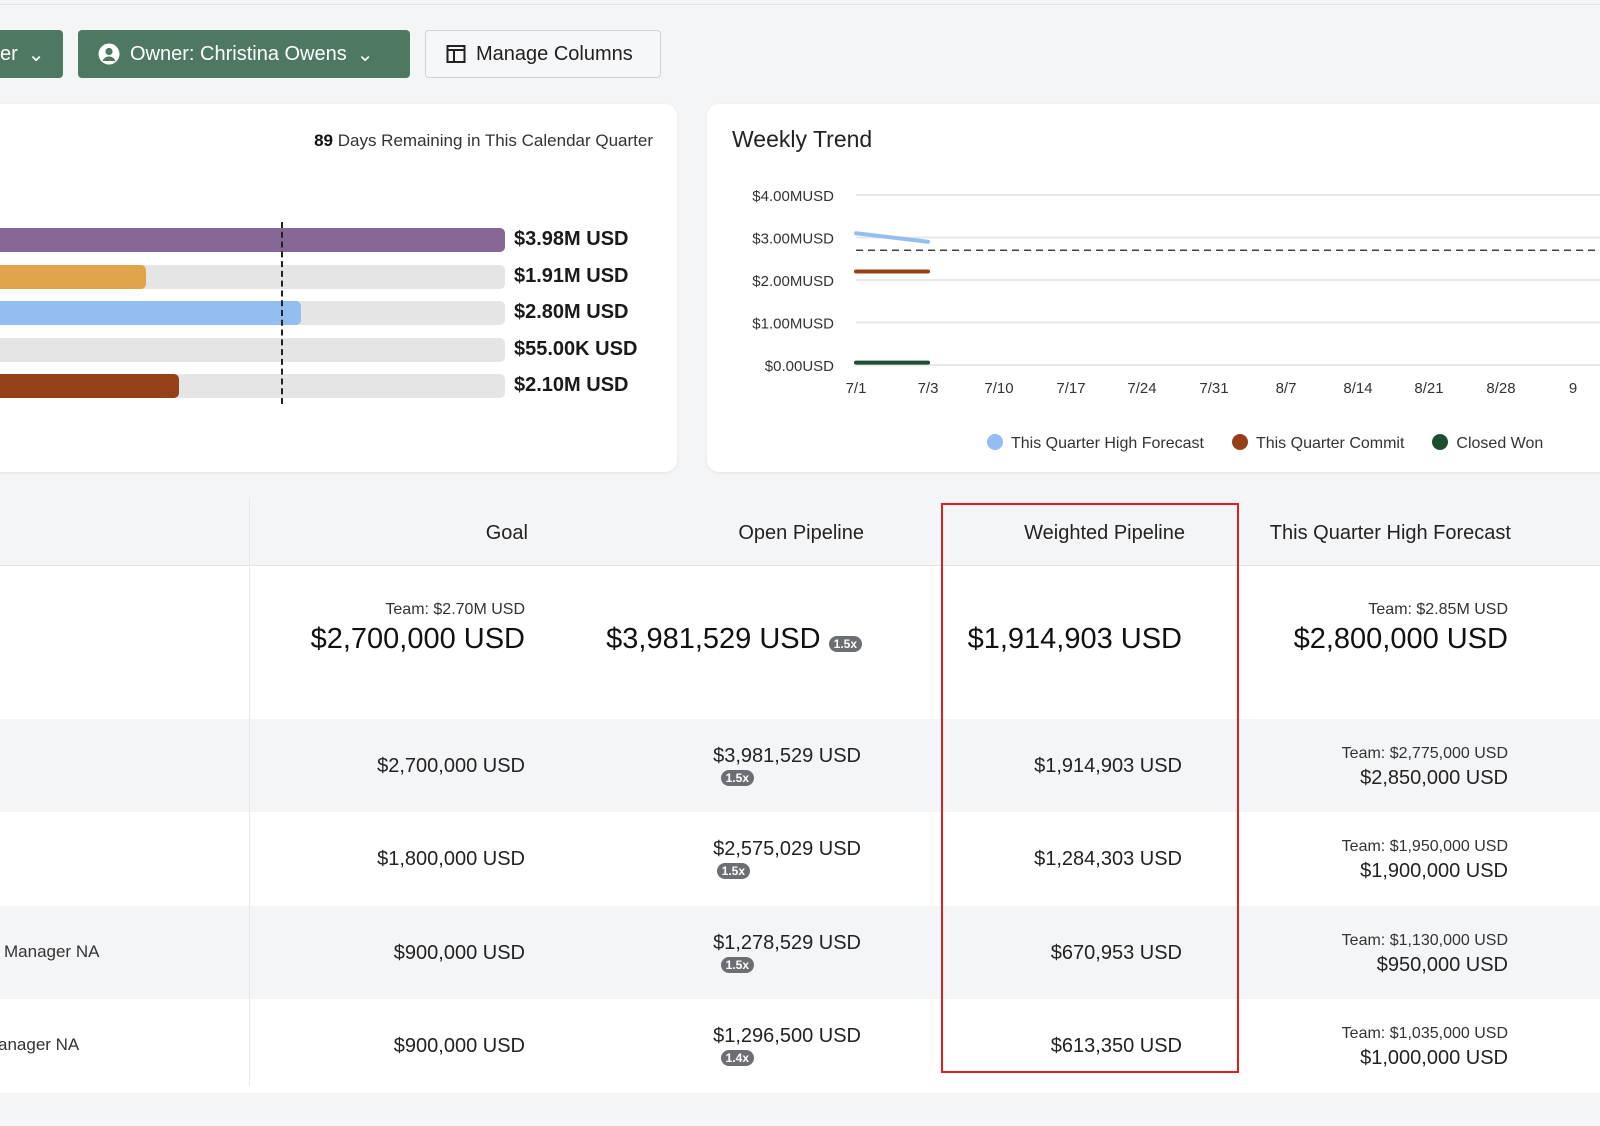 Image resolution: width=1600 pixels, height=1126 pixels. What do you see at coordinates (238, 53) in the screenshot?
I see `owner-label: Owner: Christina Owens` at bounding box center [238, 53].